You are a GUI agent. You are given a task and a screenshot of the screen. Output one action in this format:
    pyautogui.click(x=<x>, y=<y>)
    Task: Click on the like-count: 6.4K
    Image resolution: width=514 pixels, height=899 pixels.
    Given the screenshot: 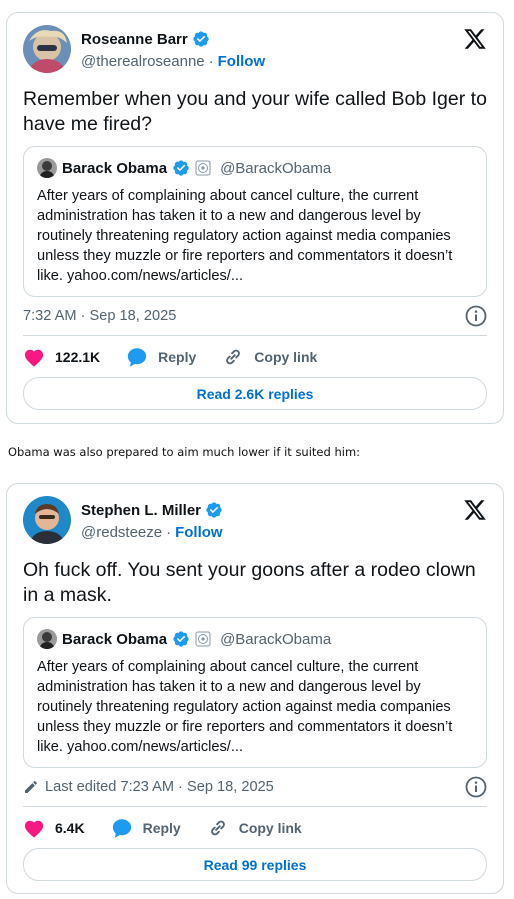 What is the action you would take?
    pyautogui.click(x=70, y=828)
    